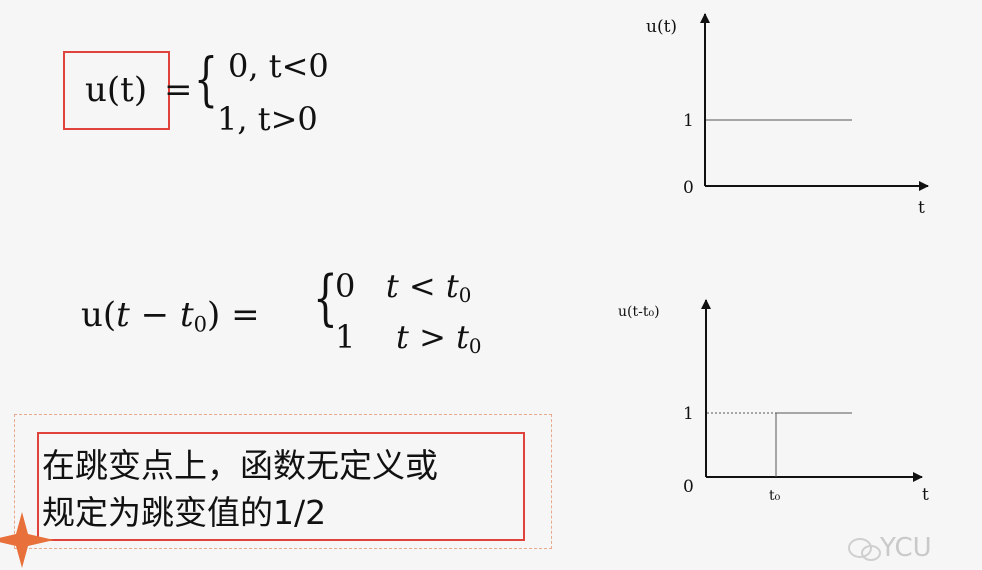 The height and width of the screenshot is (570, 982). I want to click on graph2-x-label: t, so click(925, 495).